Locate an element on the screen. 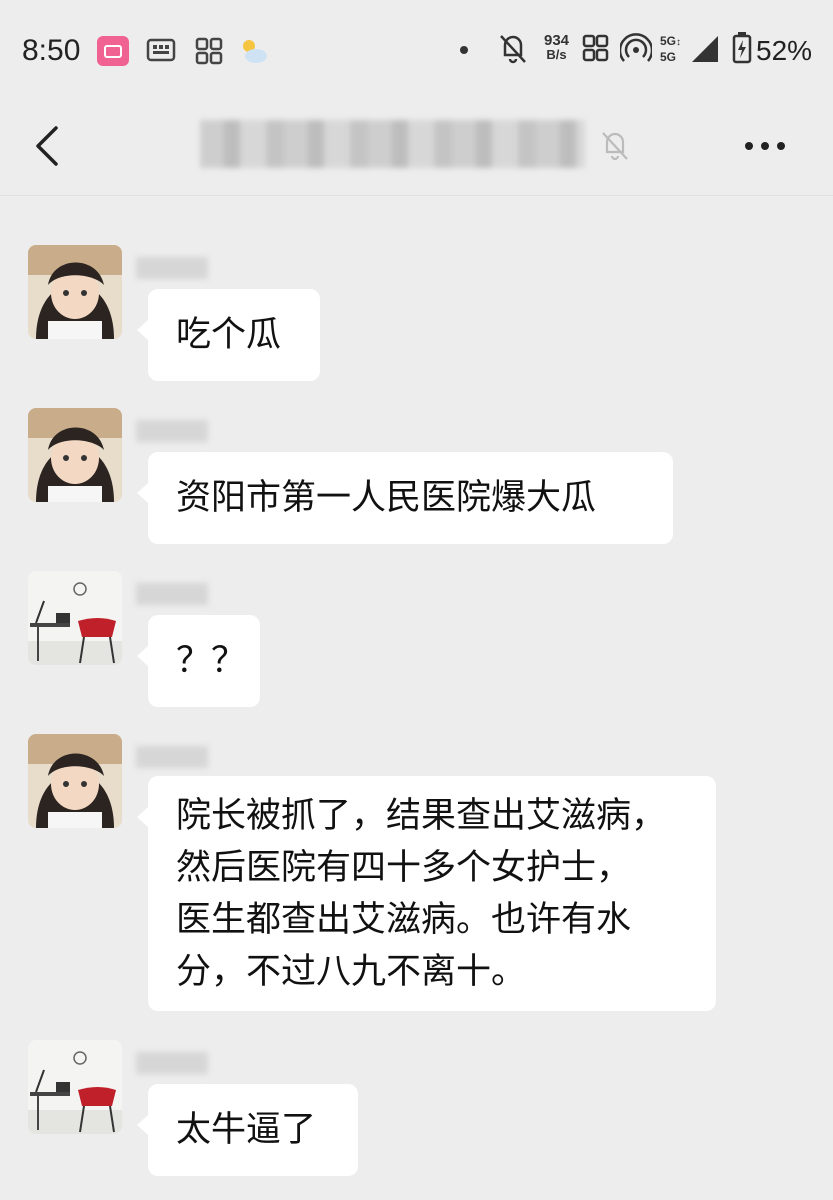  network-type: 5G↕ 5G is located at coordinates (671, 49).